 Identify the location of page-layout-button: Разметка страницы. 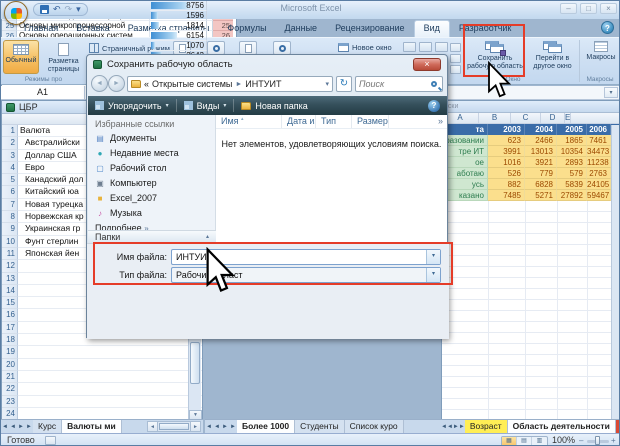
(63, 58).